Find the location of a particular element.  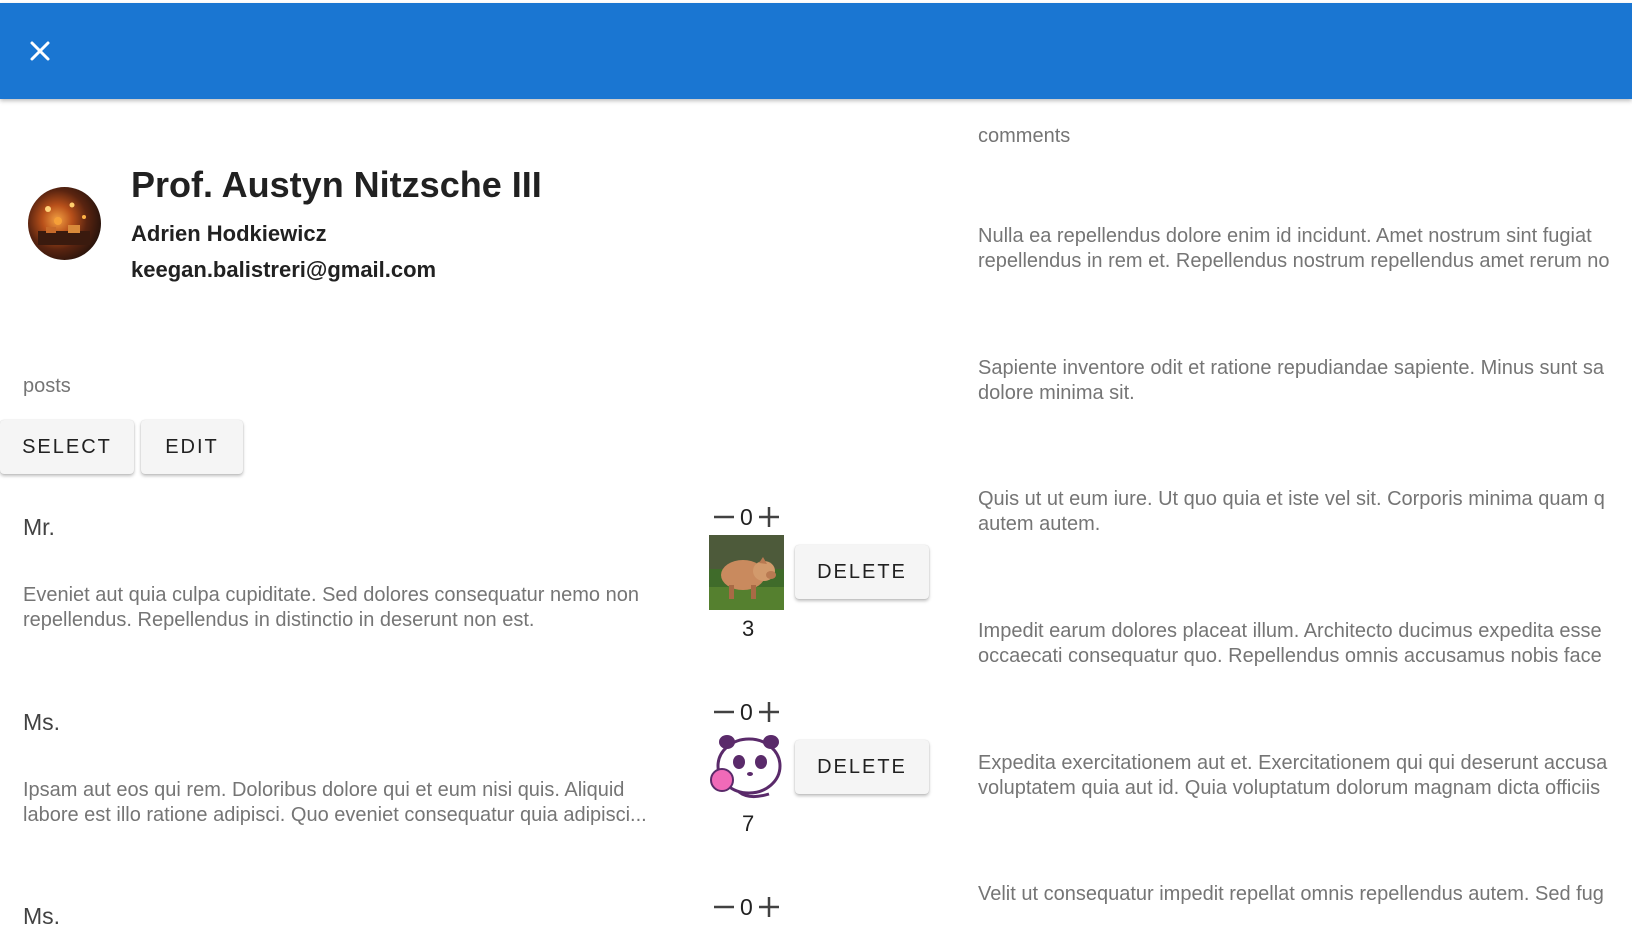

app-bar is located at coordinates (816, 51).